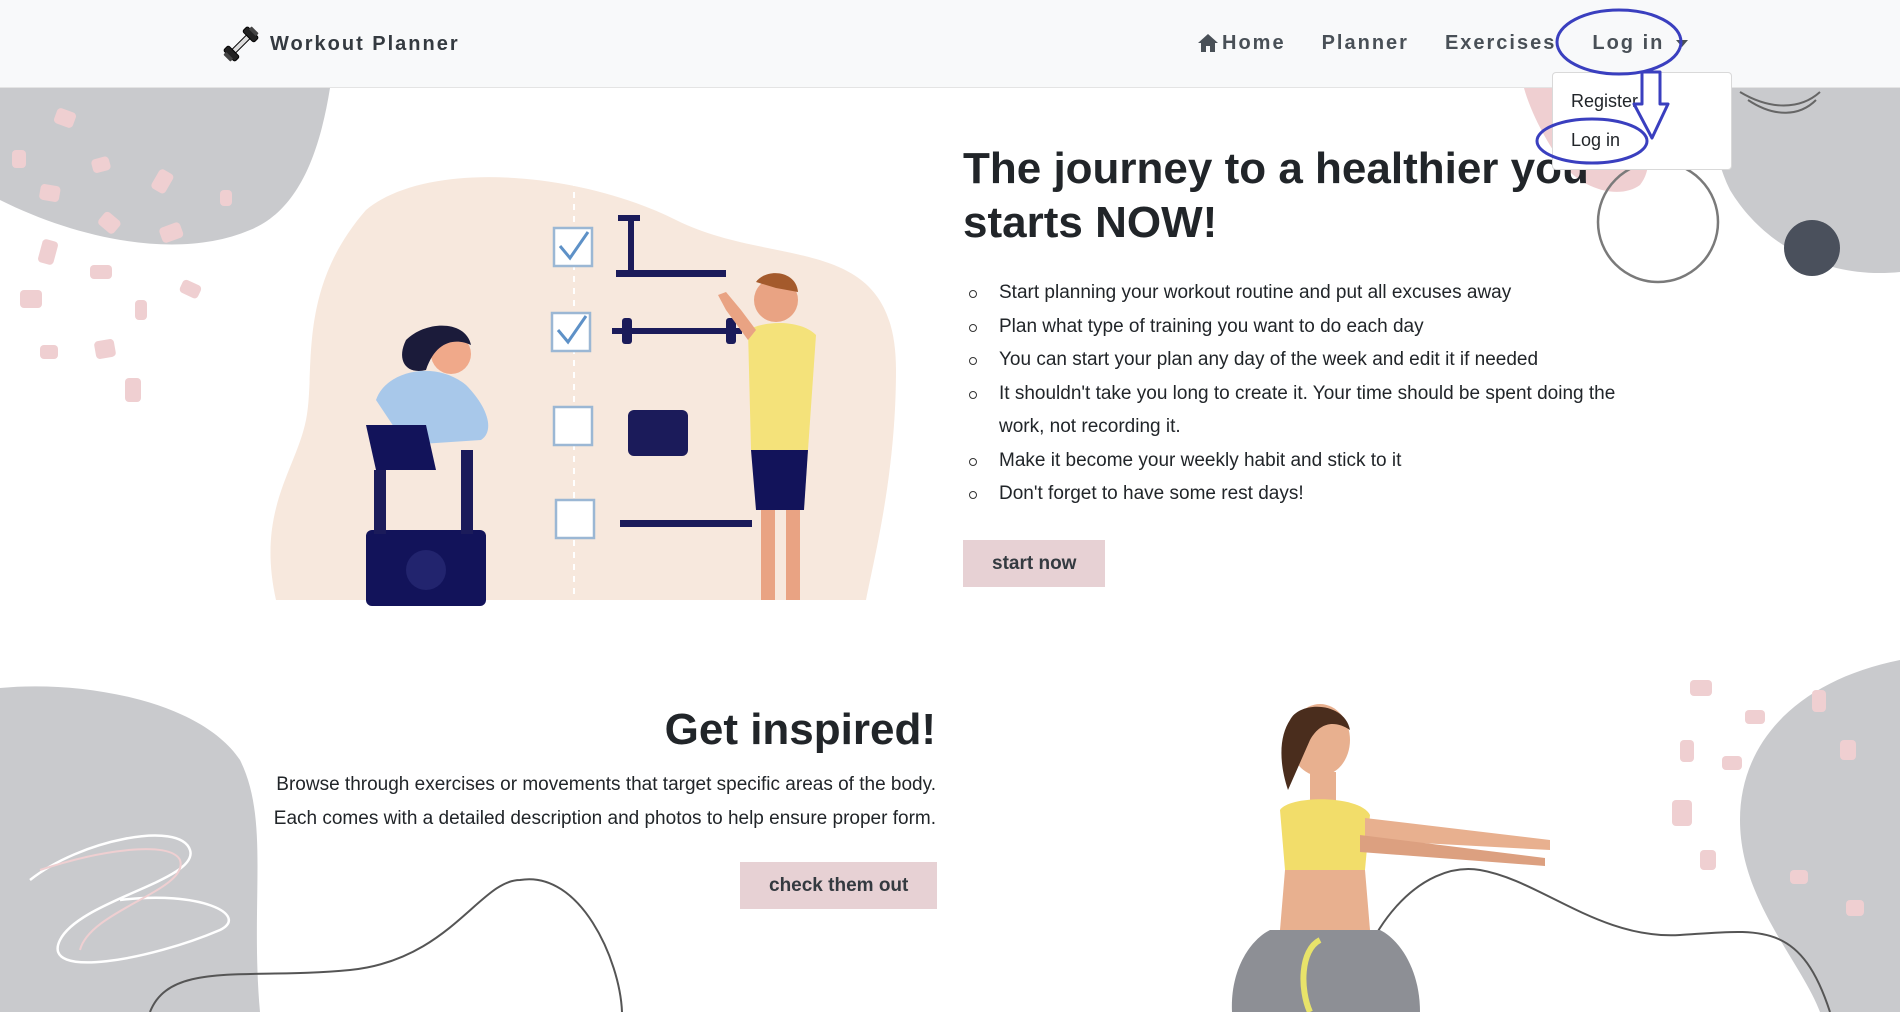 The image size is (1900, 1012). I want to click on login-dropdown-menu: Register Log in, so click(1642, 121).